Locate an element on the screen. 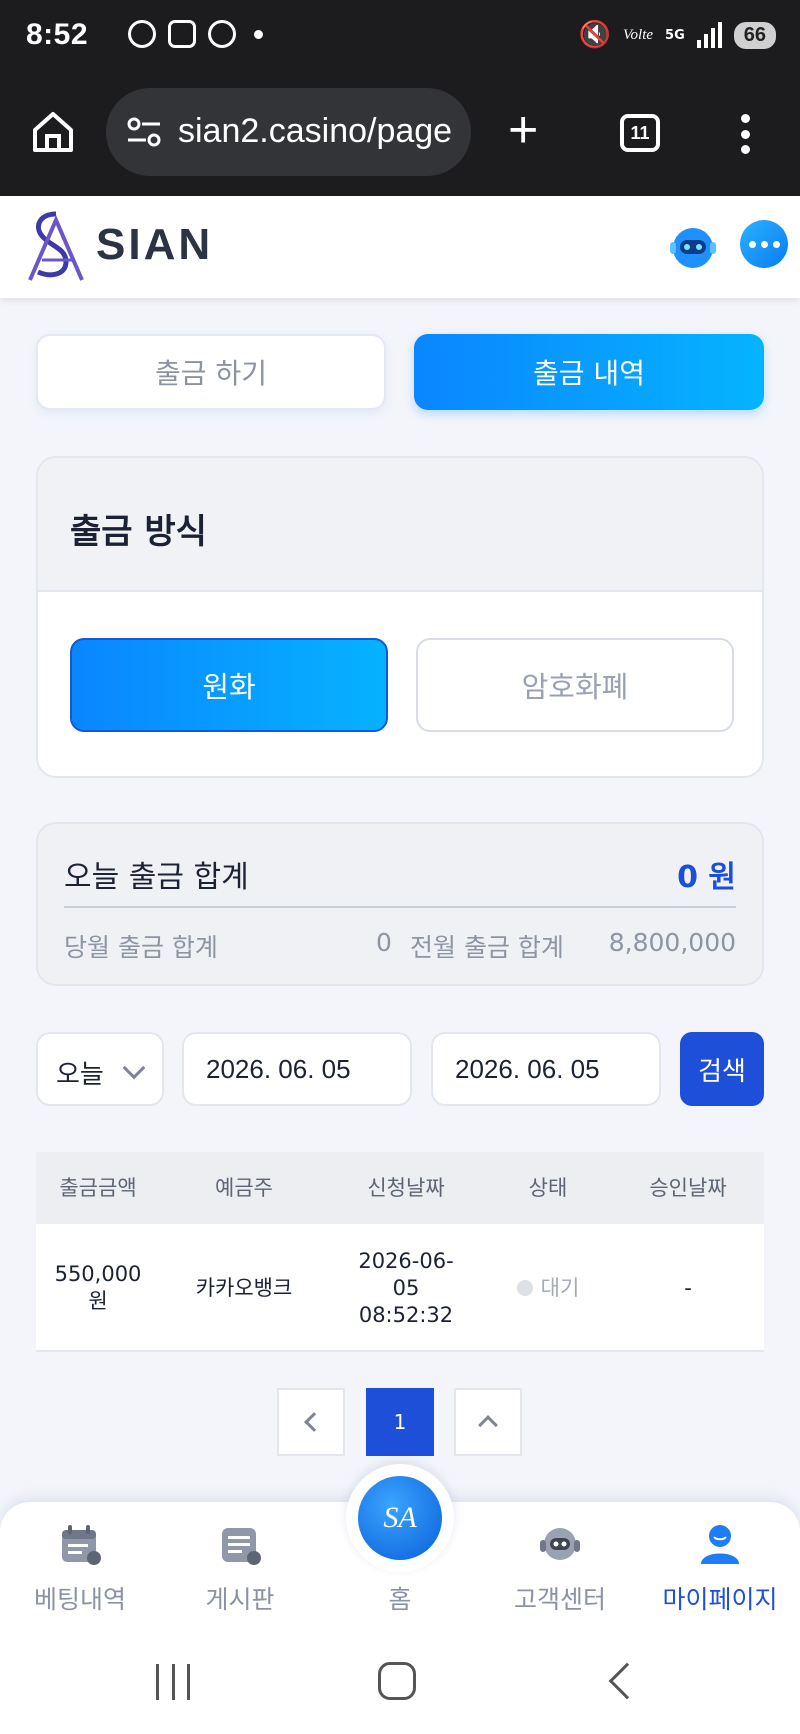 This screenshot has width=800, height=1734. board-icon is located at coordinates (241, 1546).